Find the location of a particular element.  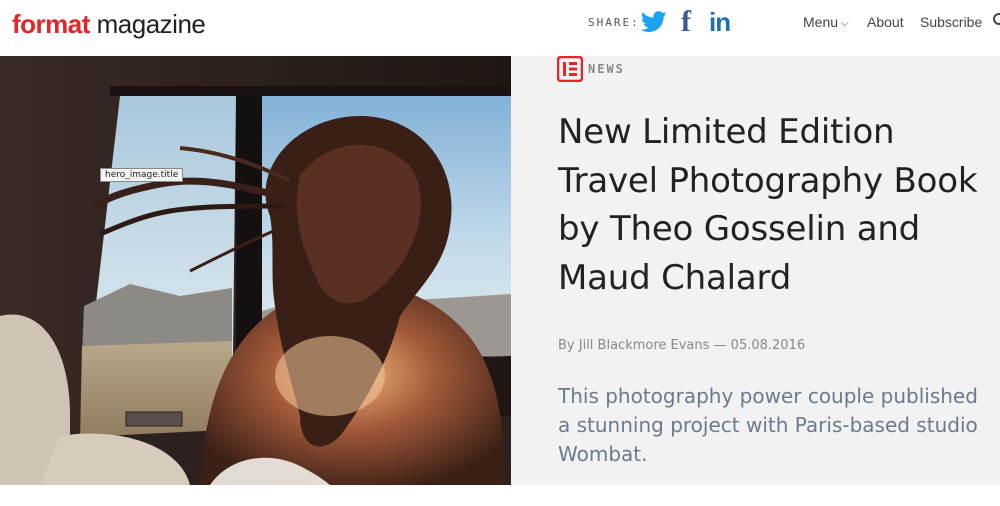

twitter-share-button is located at coordinates (654, 22).